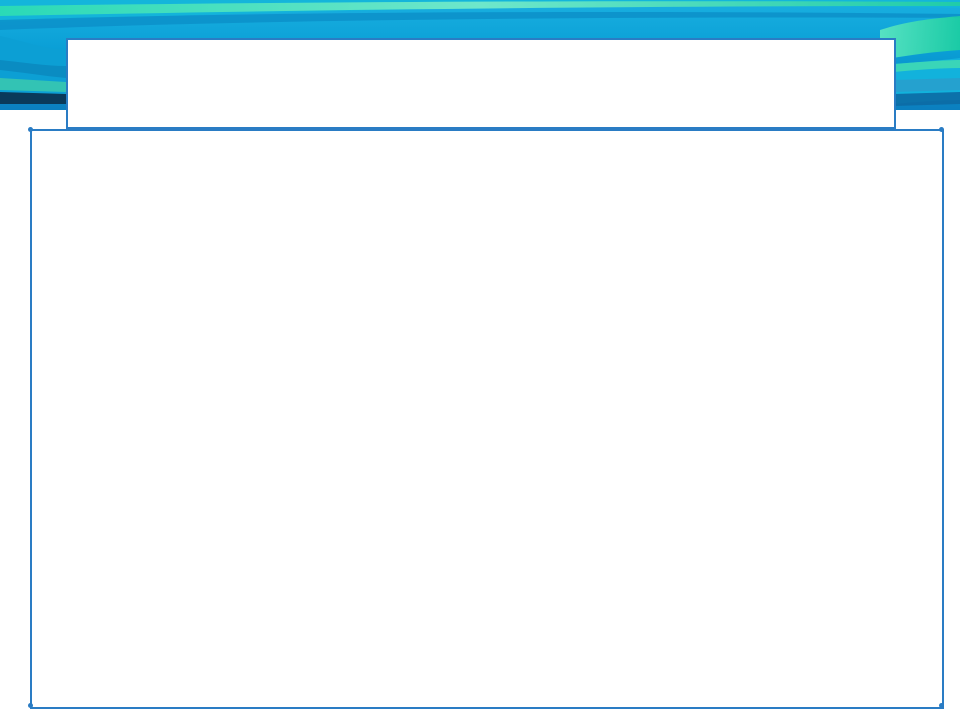 The height and width of the screenshot is (709, 960). I want to click on title-placeholder, so click(481, 83).